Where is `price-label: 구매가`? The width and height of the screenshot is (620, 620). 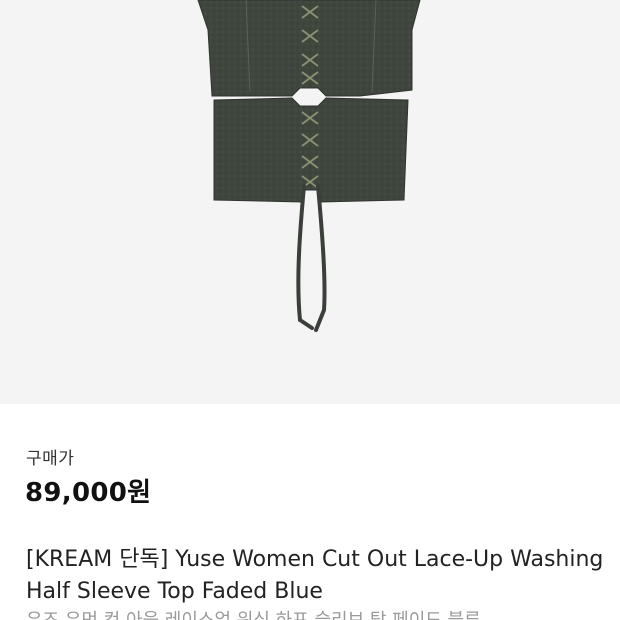 price-label: 구매가 is located at coordinates (50, 459).